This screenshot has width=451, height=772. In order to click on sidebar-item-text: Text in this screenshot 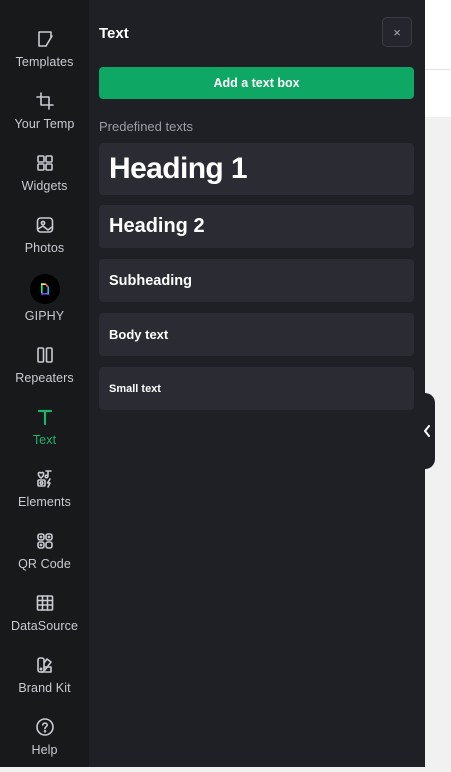, I will do `click(44, 433)`.